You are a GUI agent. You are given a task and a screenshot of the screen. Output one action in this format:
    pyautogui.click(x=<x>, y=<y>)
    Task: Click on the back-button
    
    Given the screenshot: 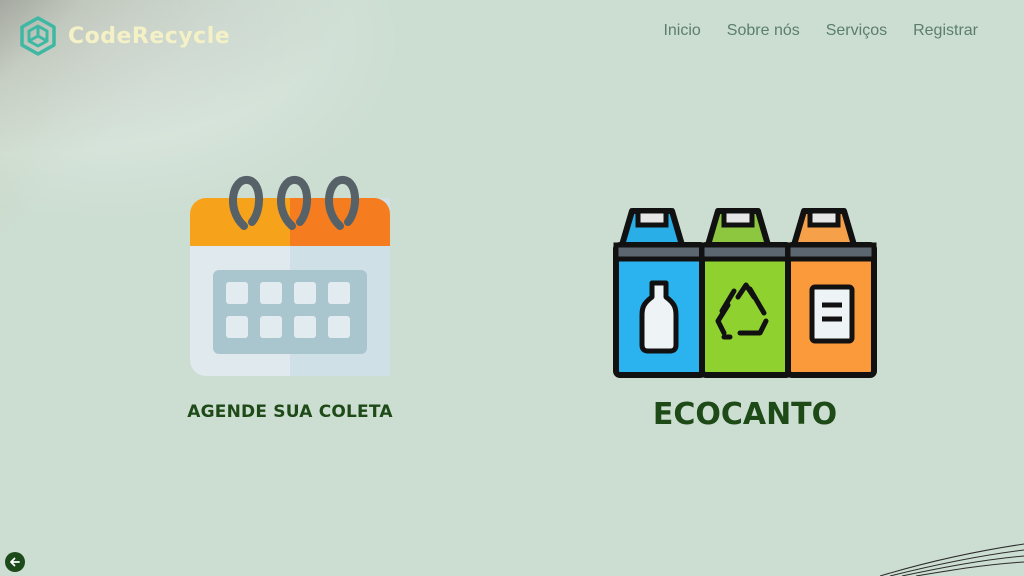 What is the action you would take?
    pyautogui.click(x=15, y=562)
    